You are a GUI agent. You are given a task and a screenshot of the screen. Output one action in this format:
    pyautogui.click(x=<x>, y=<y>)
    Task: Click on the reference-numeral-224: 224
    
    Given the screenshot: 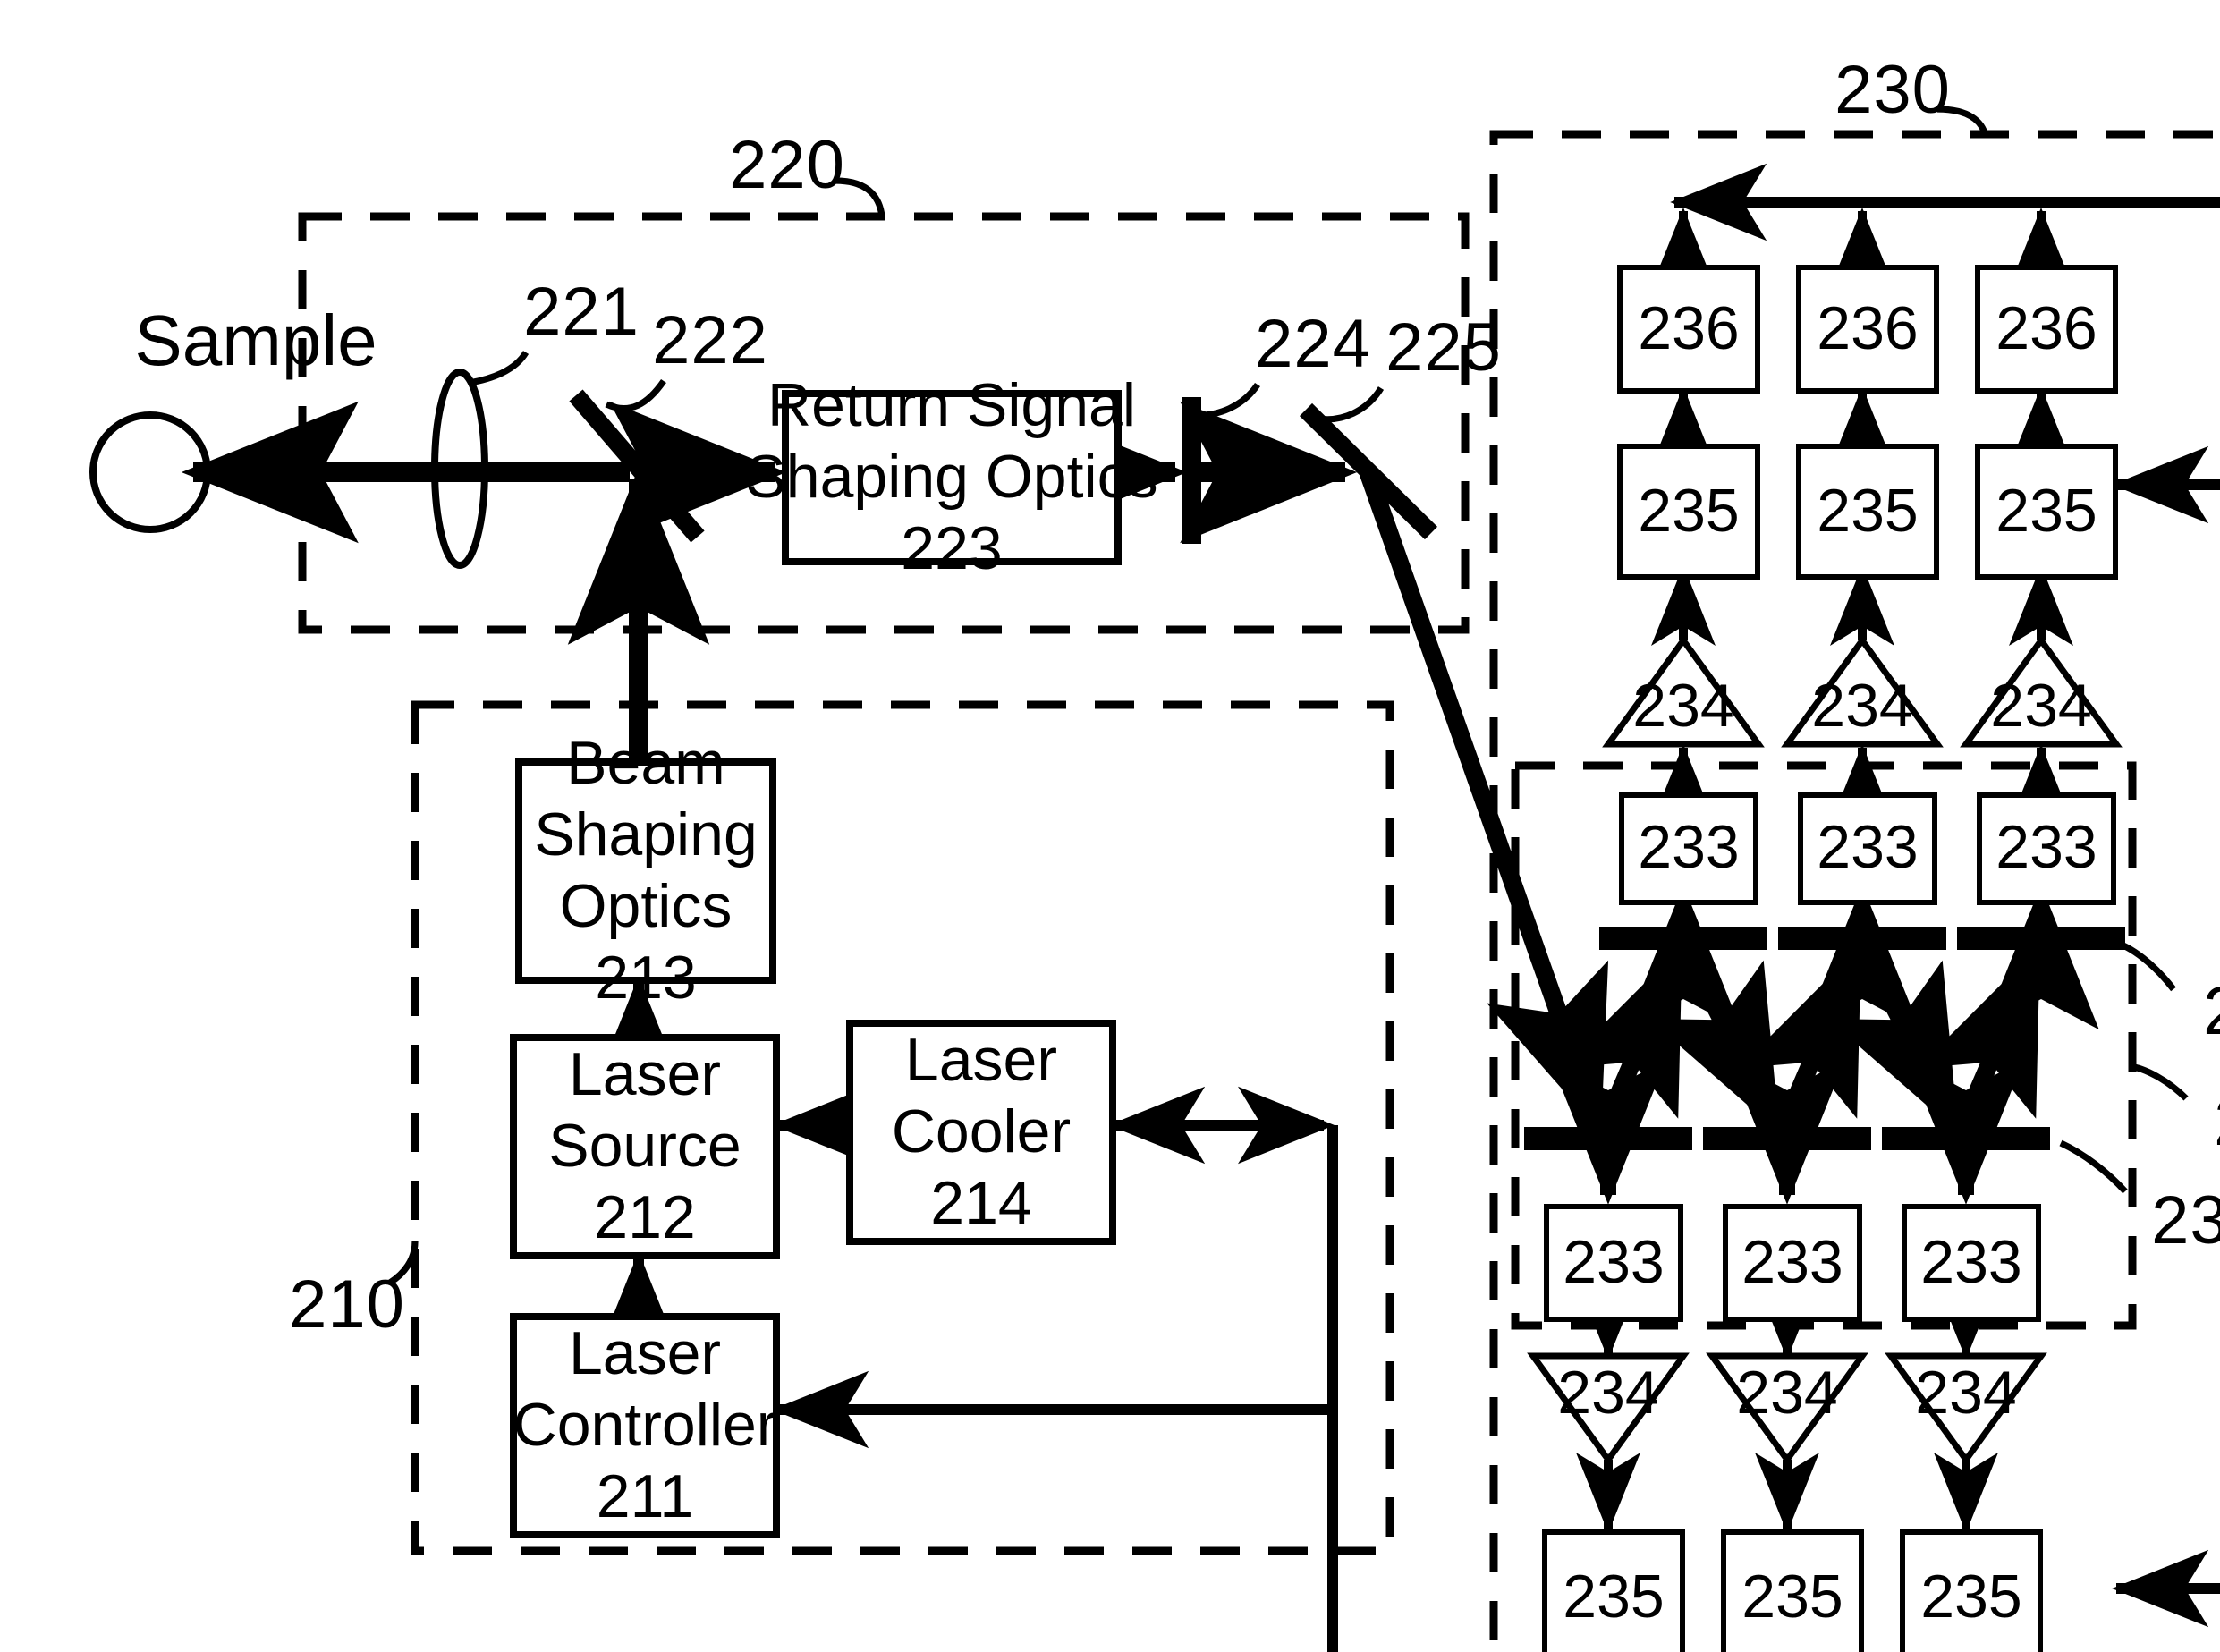 What is the action you would take?
    pyautogui.click(x=1313, y=345)
    